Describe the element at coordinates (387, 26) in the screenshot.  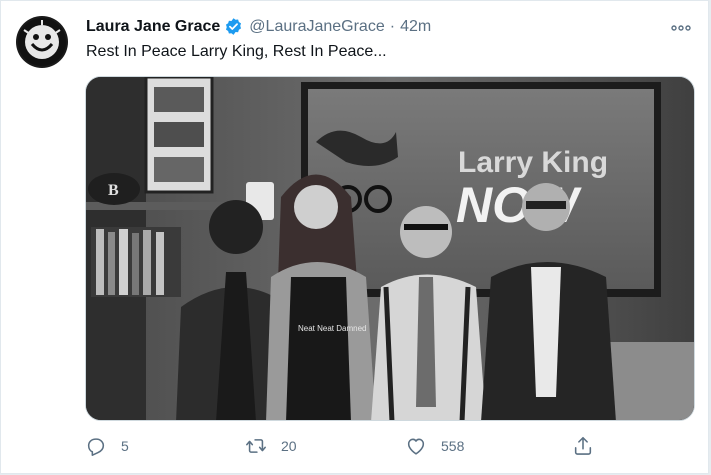
I see `tweet-header: Laura Jane Grace @LauraJaneGrace · 42m` at that location.